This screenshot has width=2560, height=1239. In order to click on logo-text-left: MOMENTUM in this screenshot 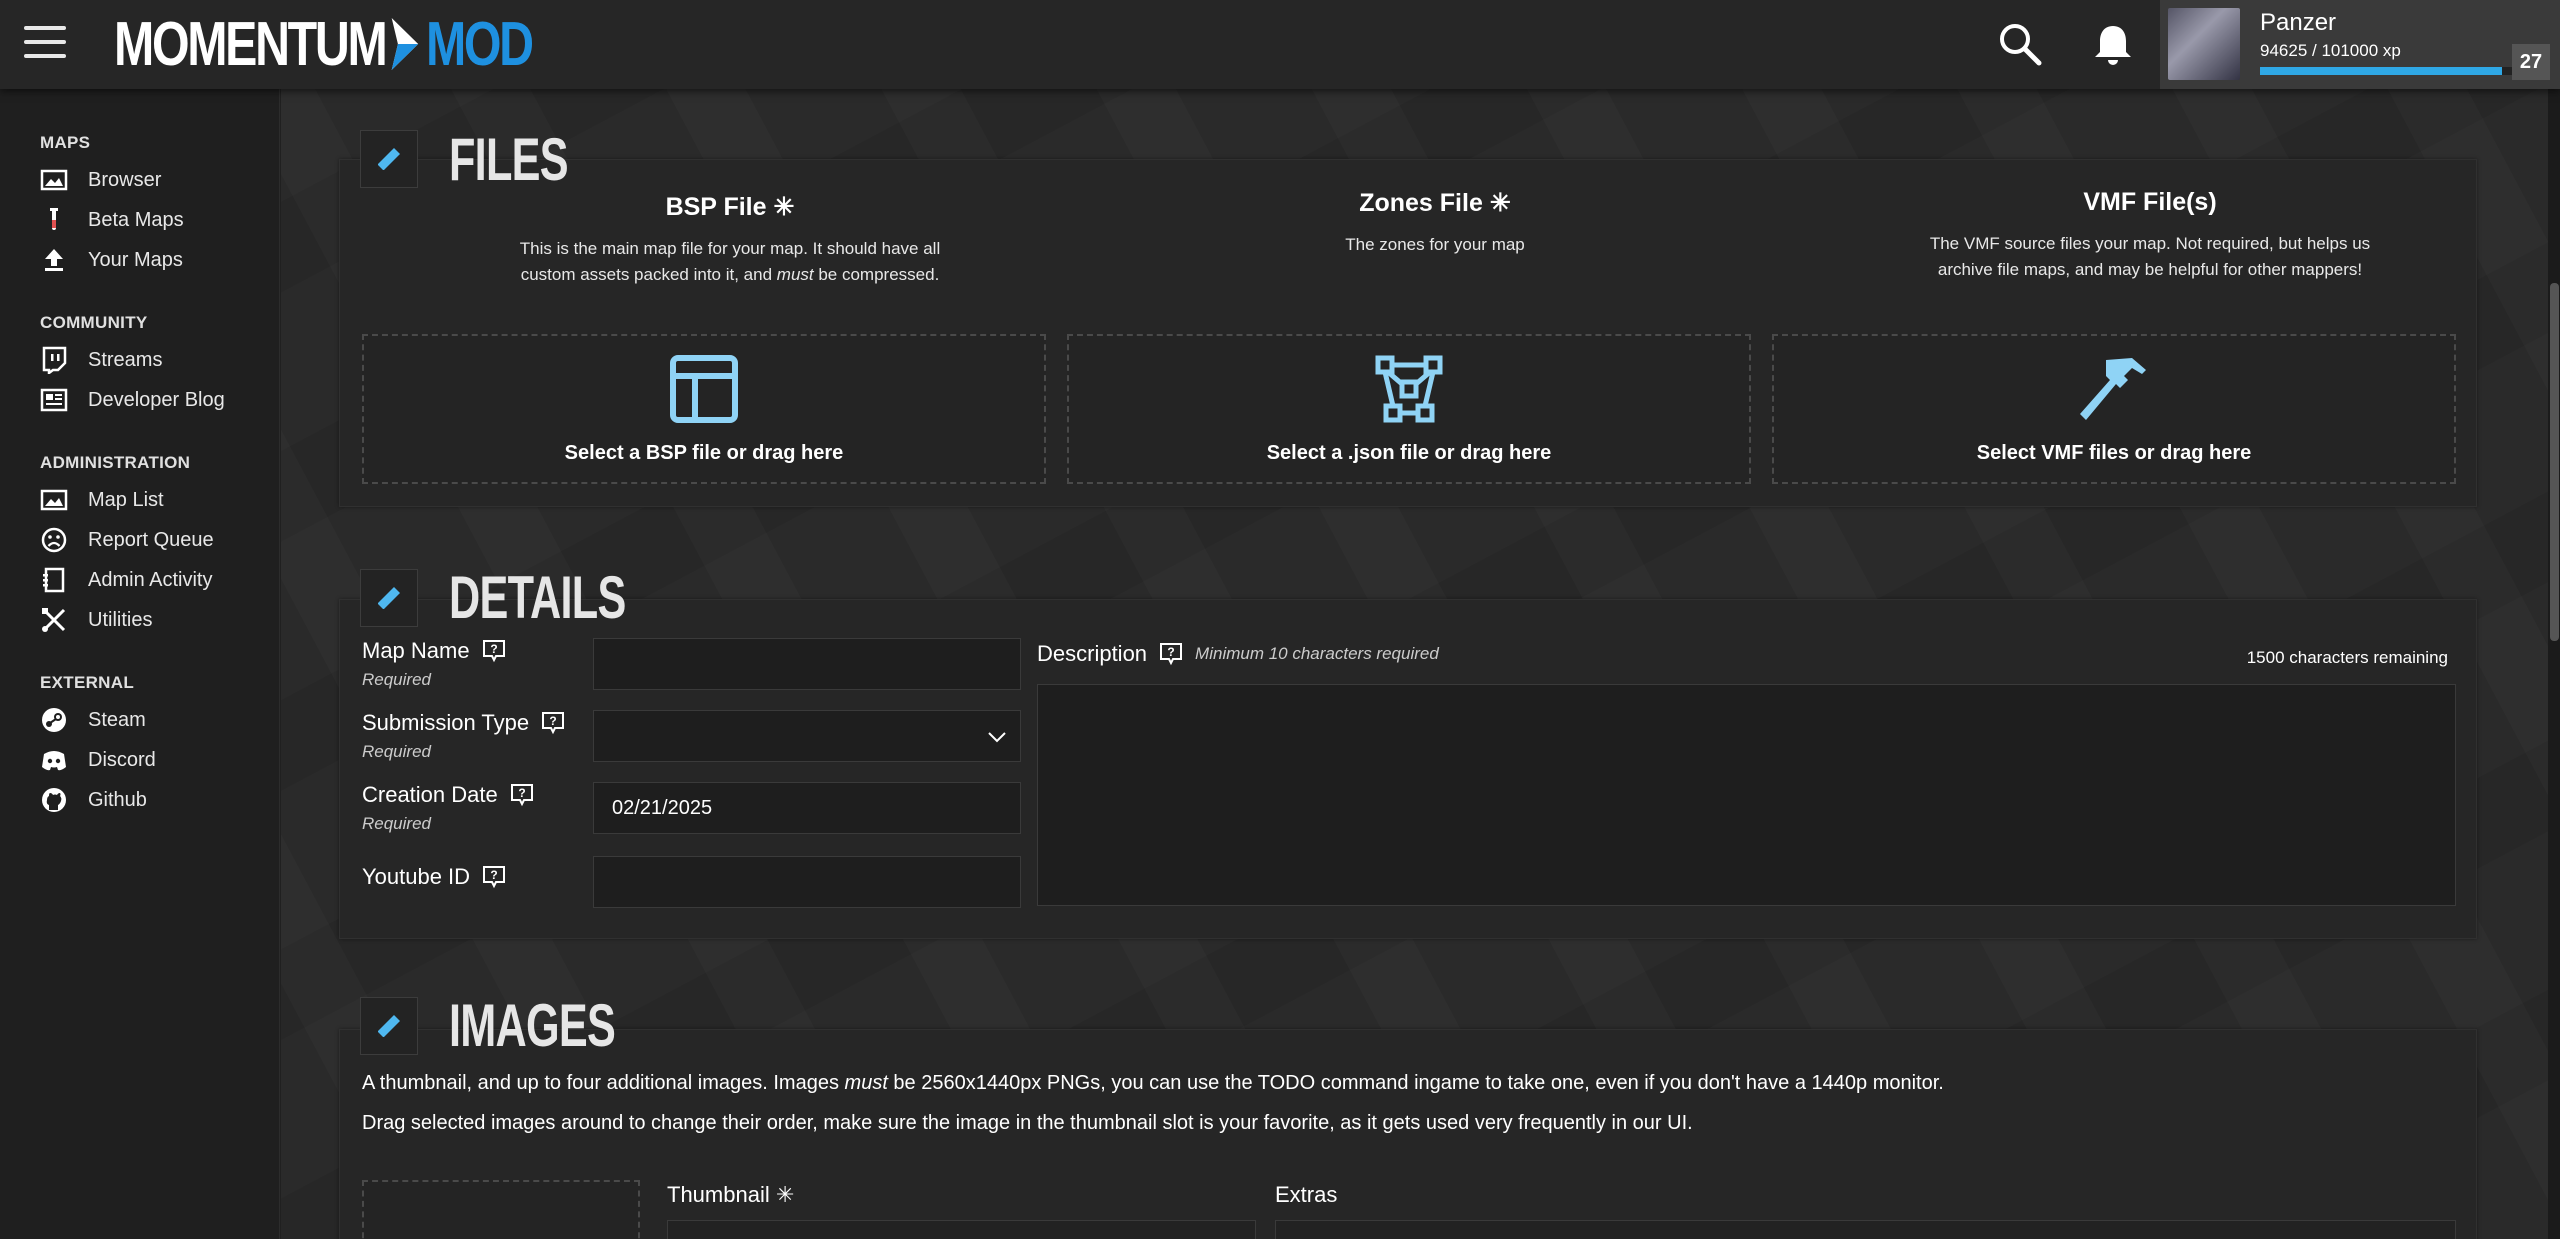, I will do `click(251, 44)`.